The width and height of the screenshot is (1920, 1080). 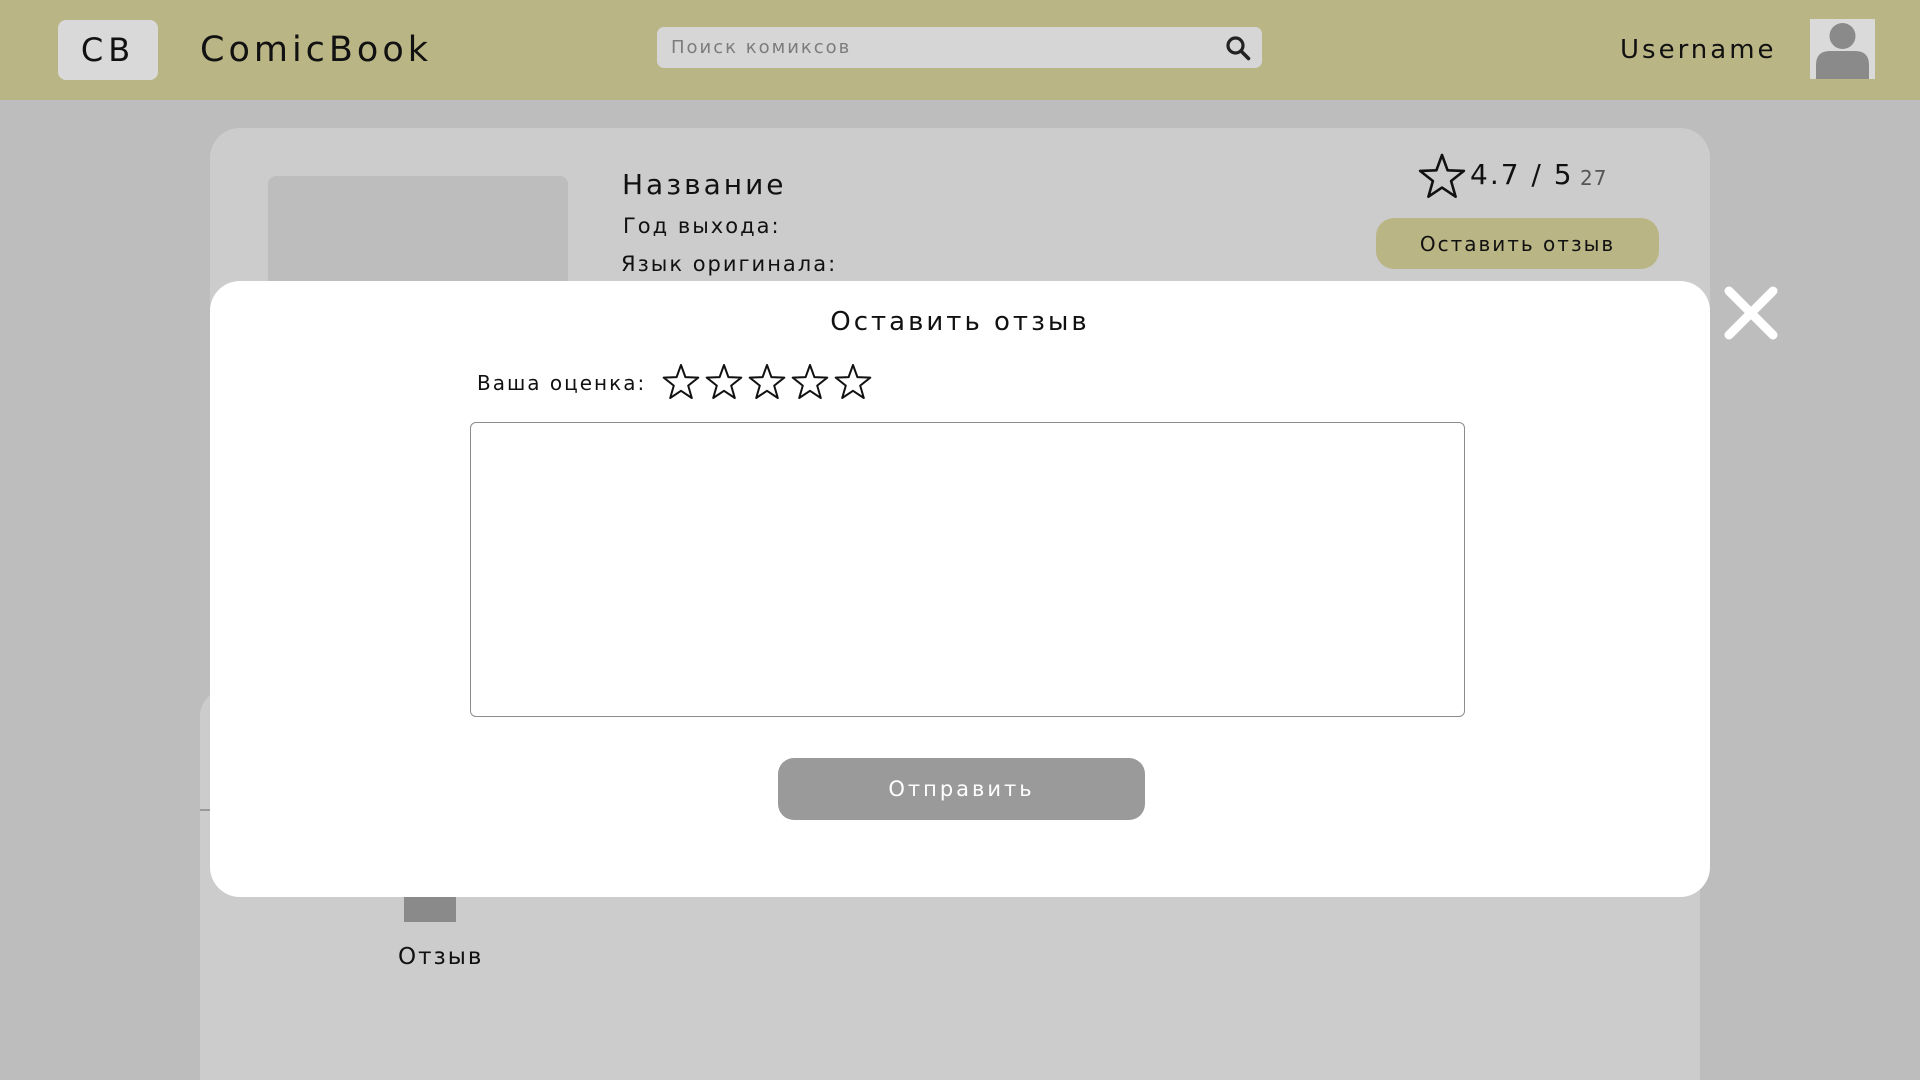 I want to click on star-2-icon, so click(x=724, y=382).